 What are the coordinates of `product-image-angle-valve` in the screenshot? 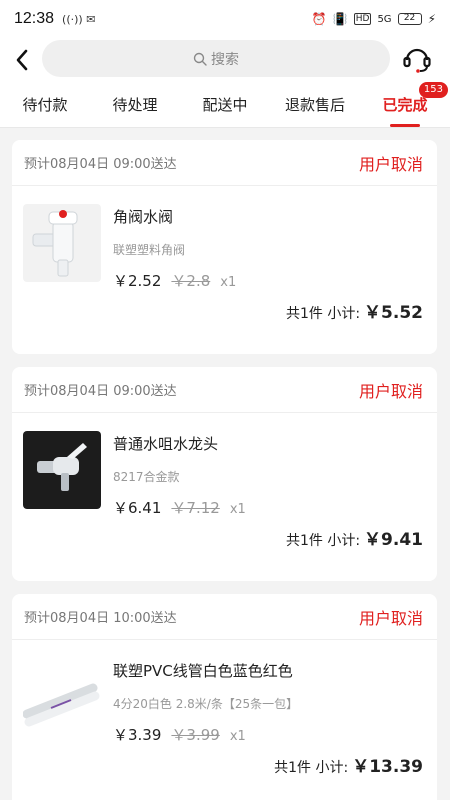 It's located at (62, 243).